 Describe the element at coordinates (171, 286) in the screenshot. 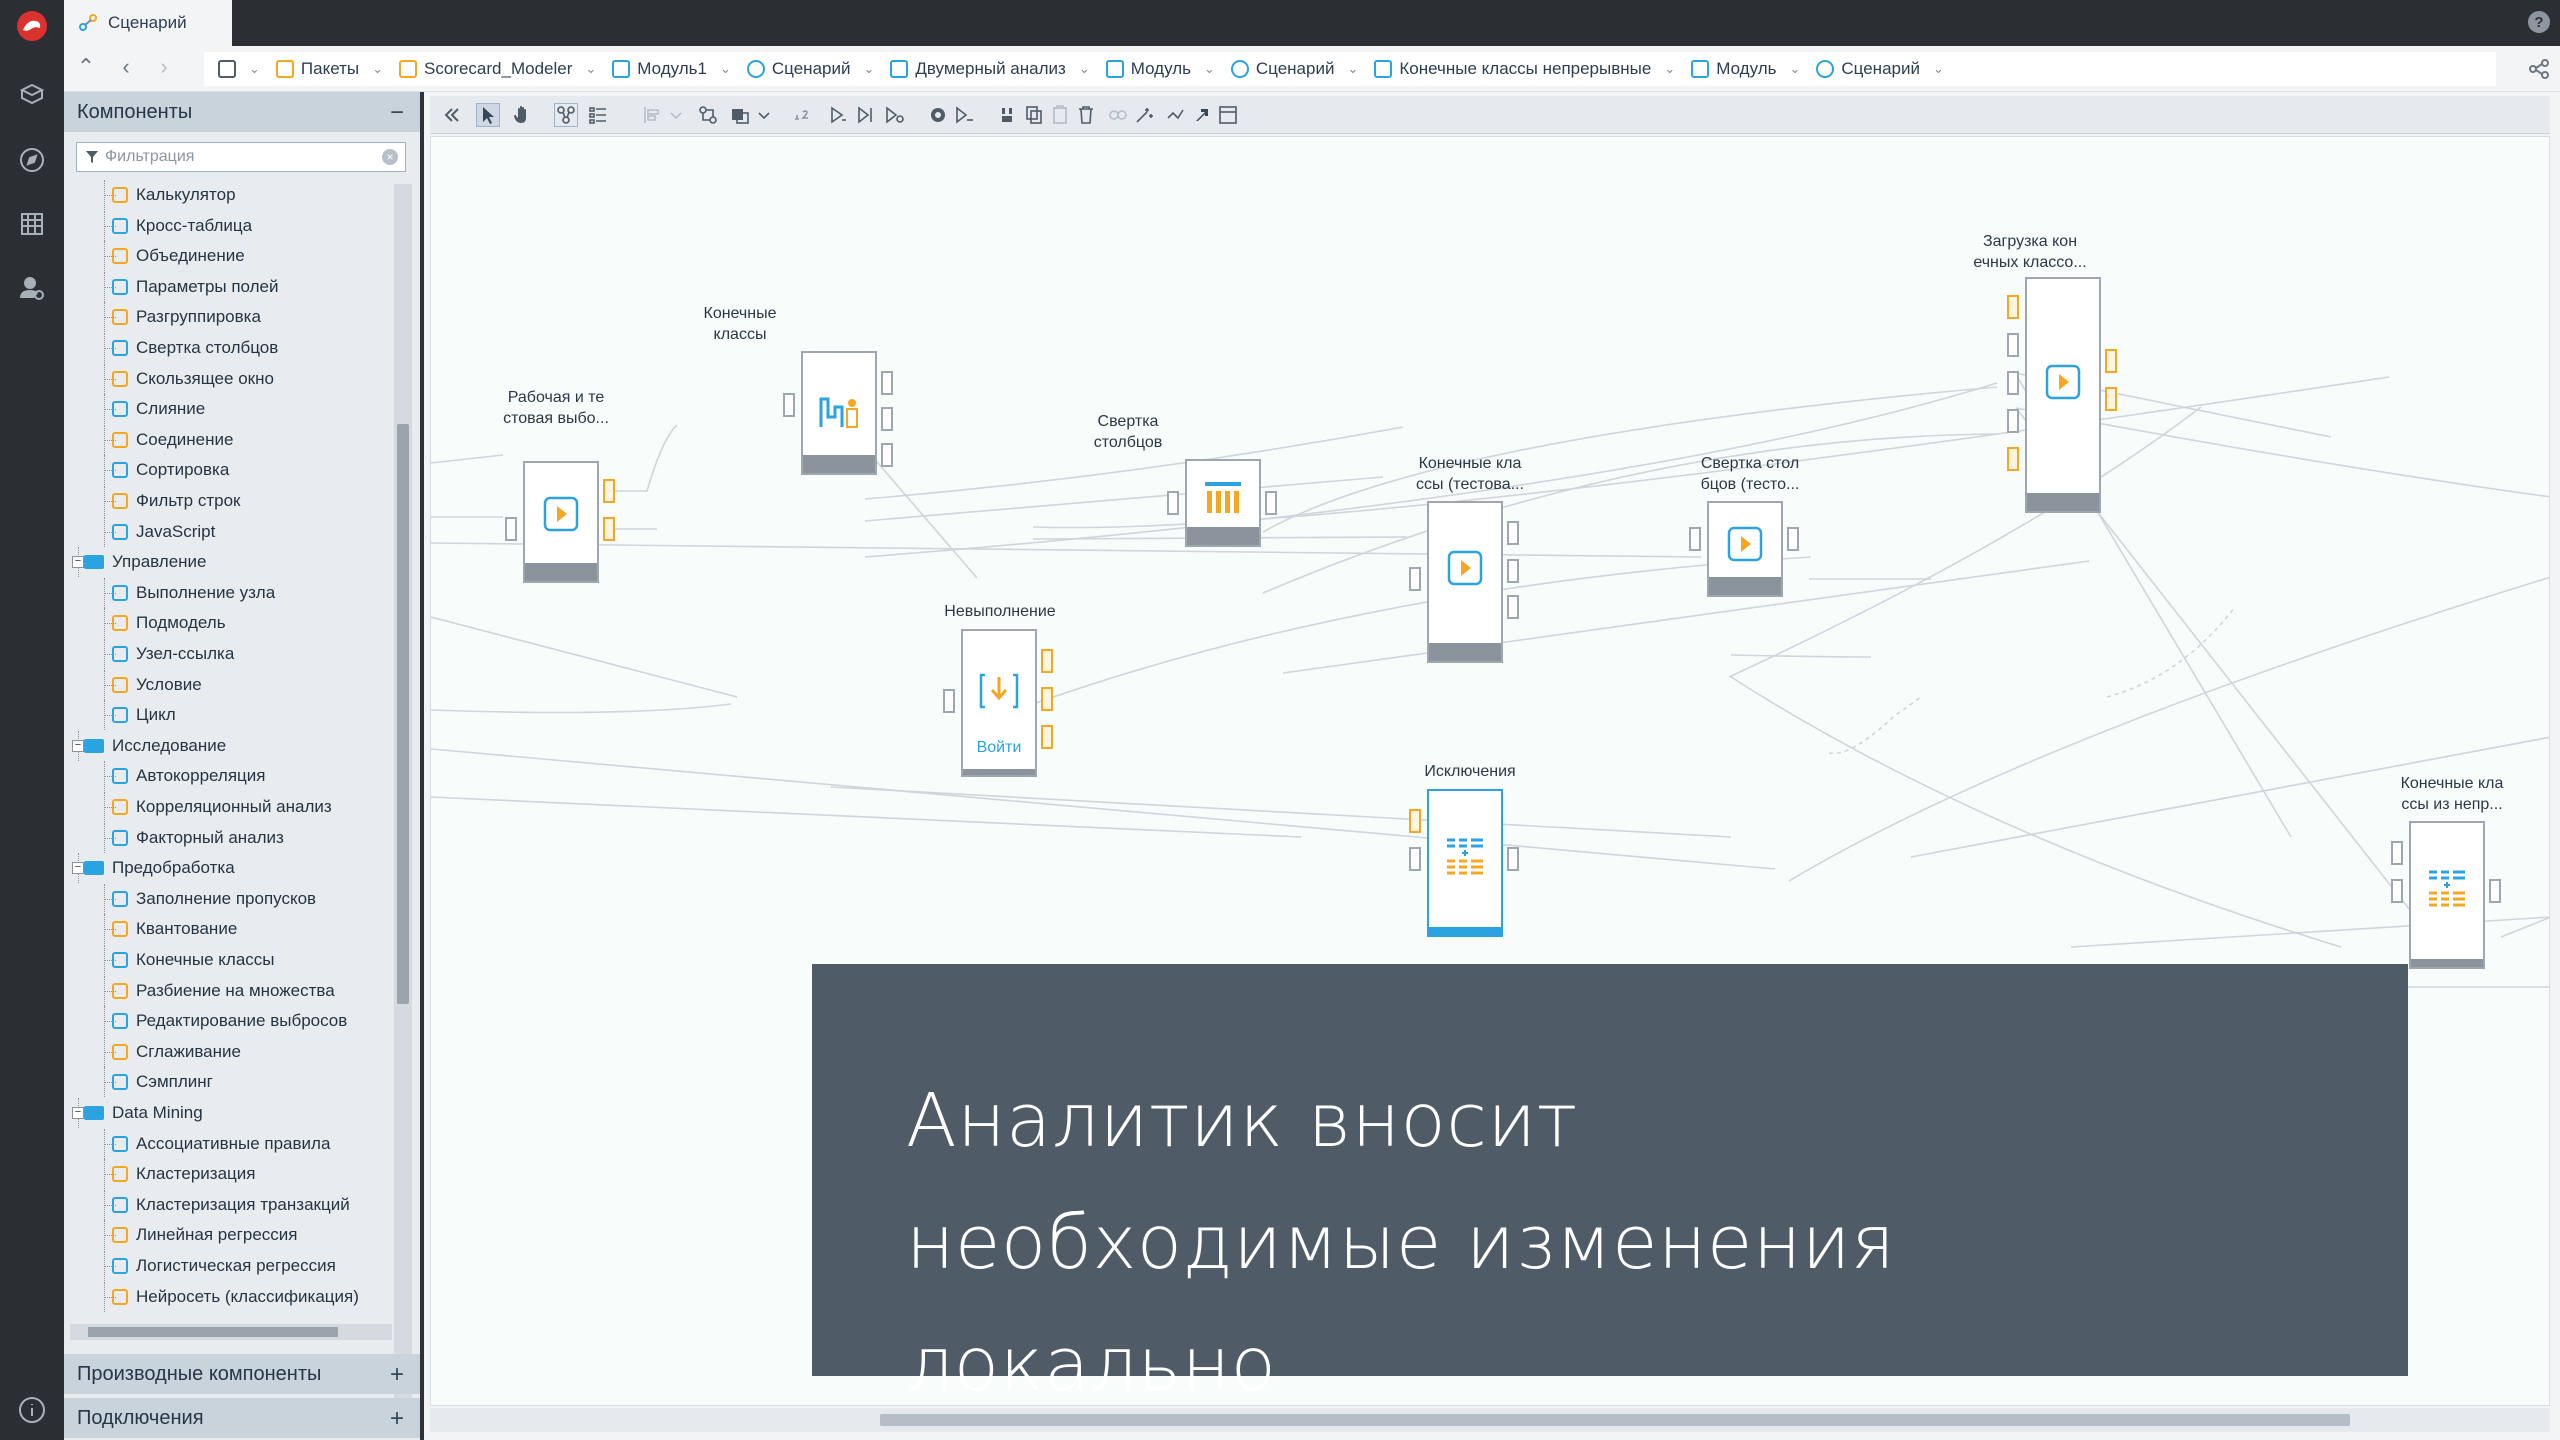

I see `tree-item: Параметры полей` at that location.